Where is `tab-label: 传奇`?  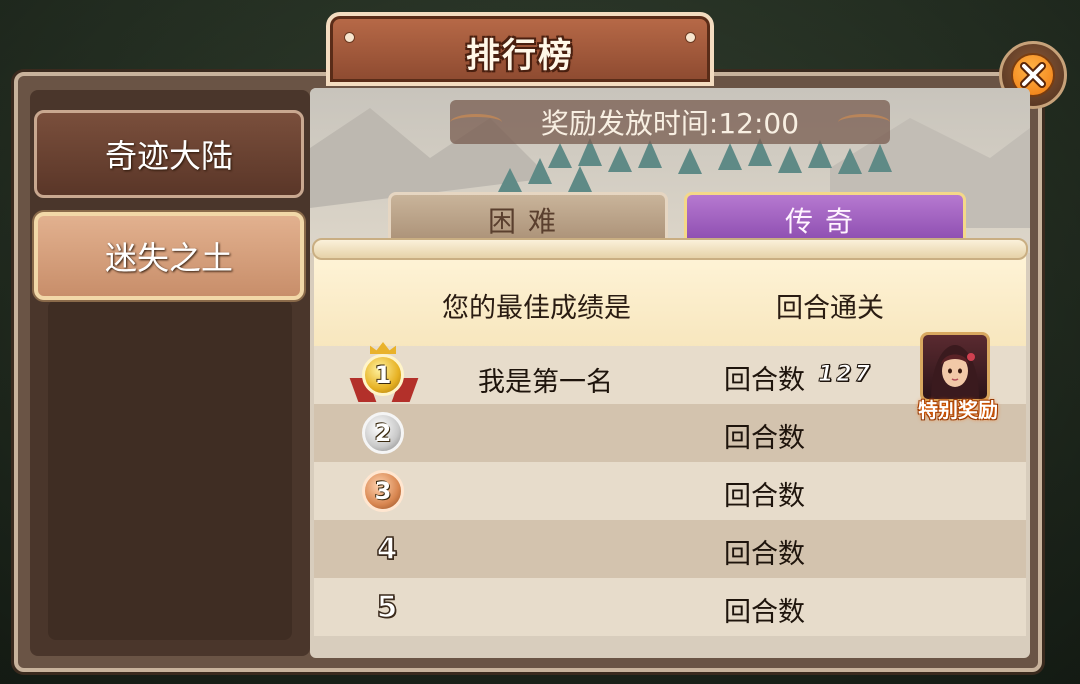 tab-label: 传奇 is located at coordinates (824, 221).